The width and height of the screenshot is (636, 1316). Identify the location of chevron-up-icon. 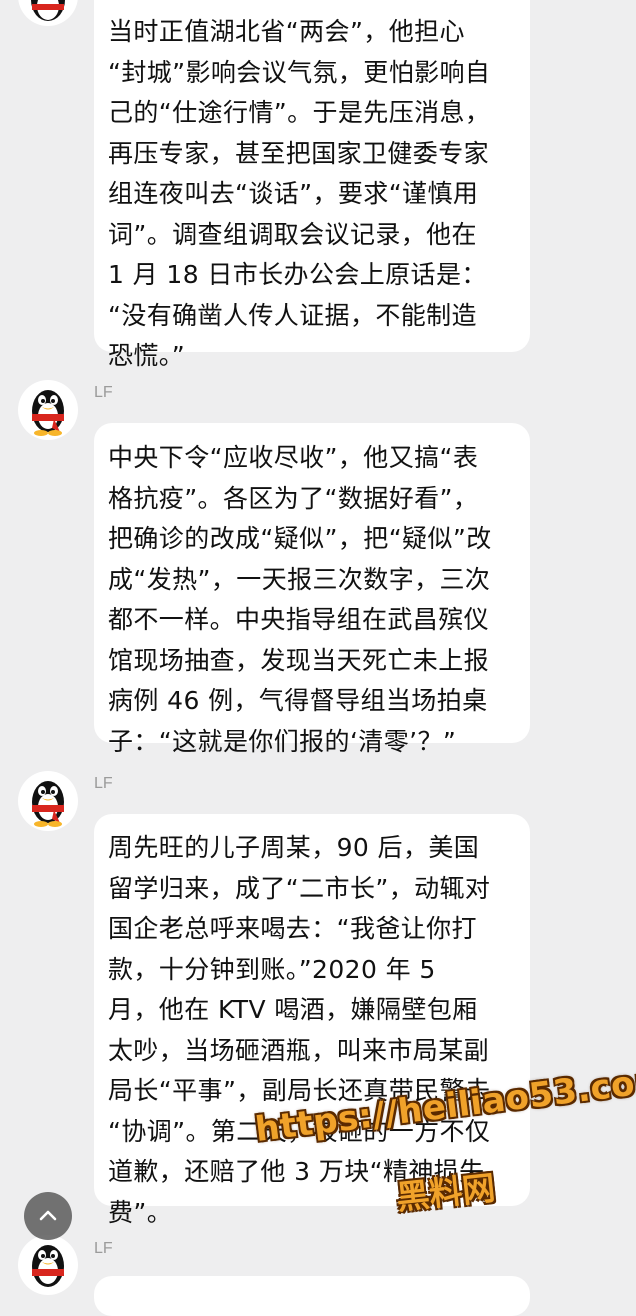
(48, 1215).